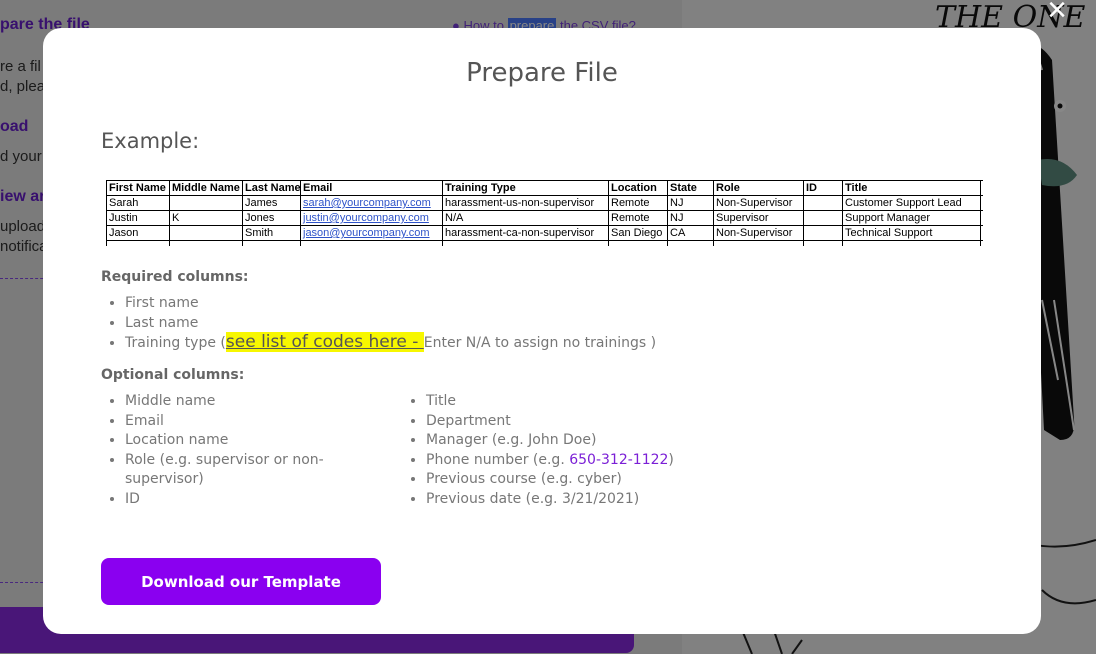 The height and width of the screenshot is (654, 1096). I want to click on training-type-label: Training type (, so click(175, 343).